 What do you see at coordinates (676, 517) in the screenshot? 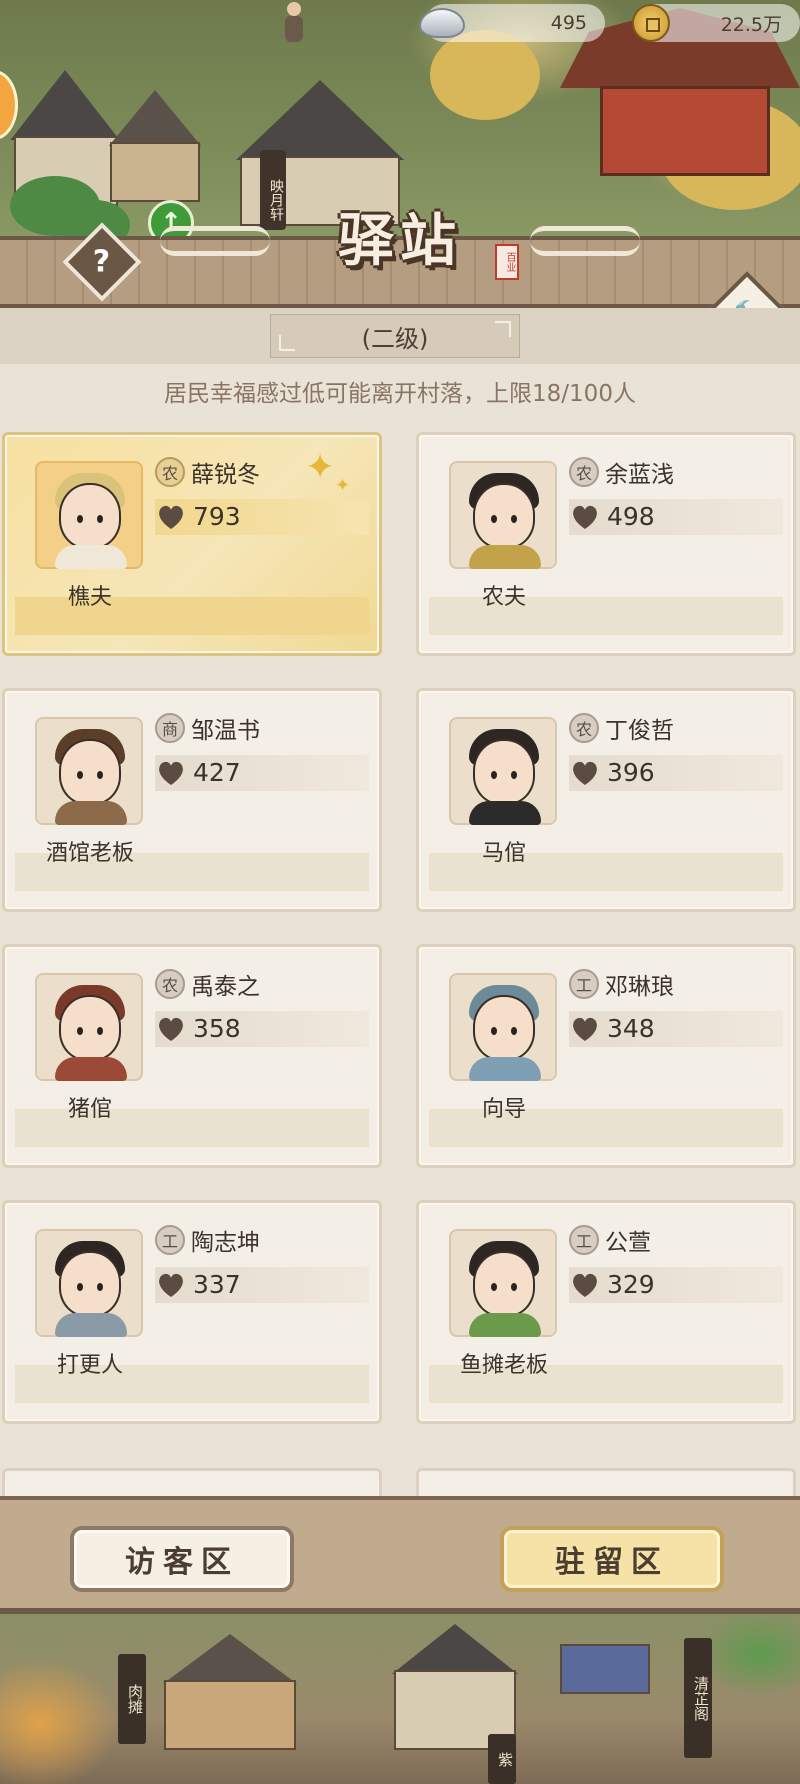
I see `happiness-bar: 498` at bounding box center [676, 517].